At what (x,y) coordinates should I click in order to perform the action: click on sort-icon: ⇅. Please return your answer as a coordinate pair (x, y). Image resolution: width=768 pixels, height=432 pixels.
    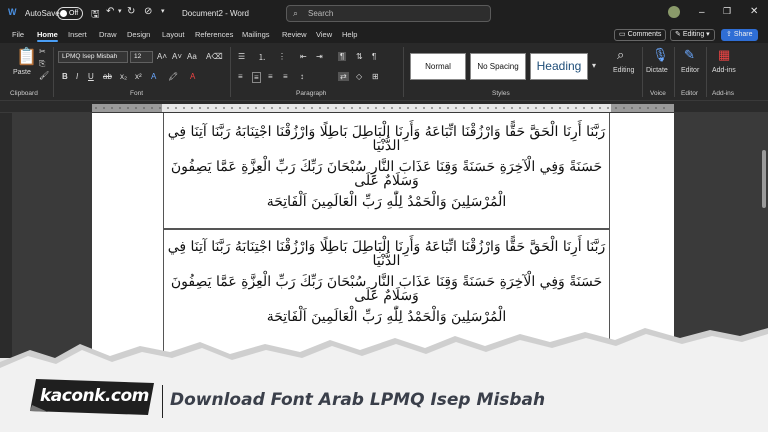
    Looking at the image, I should click on (359, 56).